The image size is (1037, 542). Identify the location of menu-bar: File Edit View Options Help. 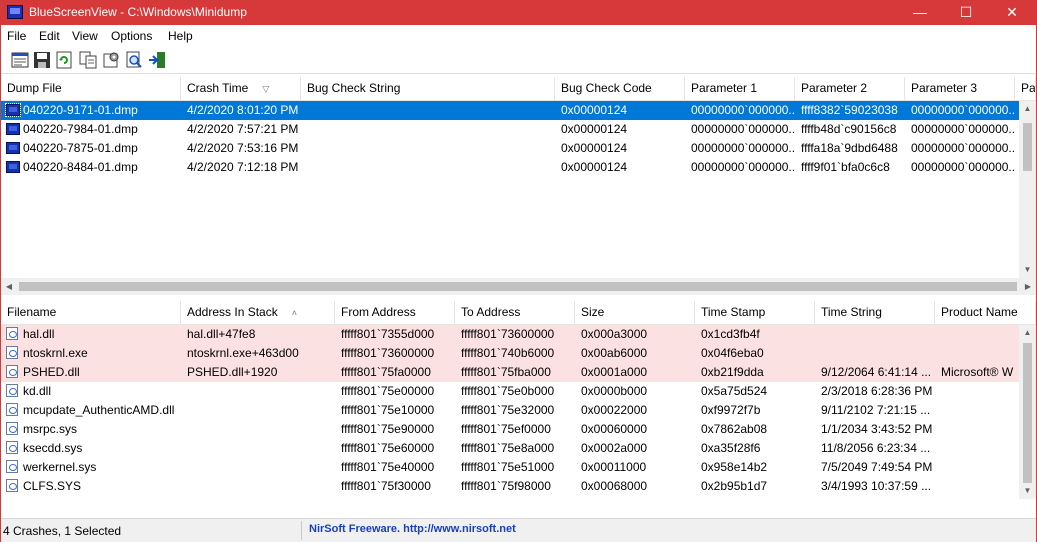
(518, 35).